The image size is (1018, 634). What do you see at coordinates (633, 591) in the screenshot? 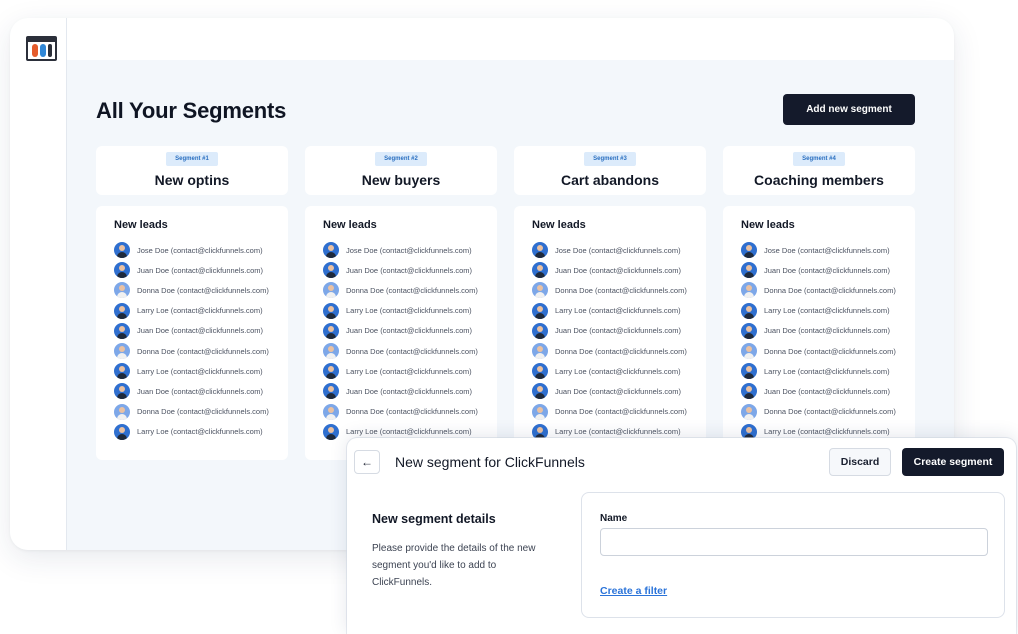
I see `create-filter-link: Create a filter` at bounding box center [633, 591].